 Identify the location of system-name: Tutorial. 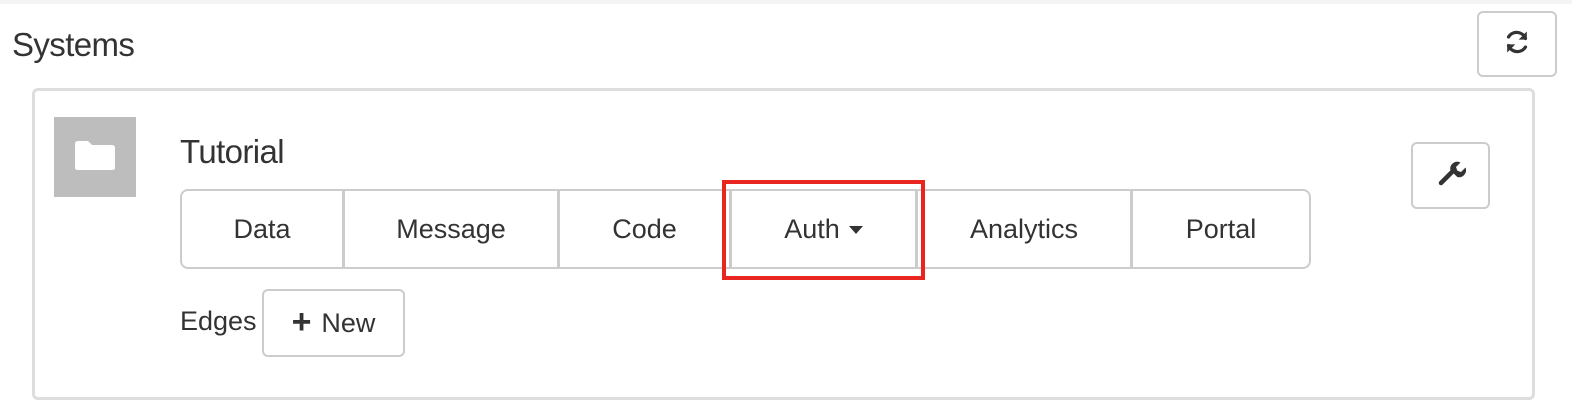
(232, 151).